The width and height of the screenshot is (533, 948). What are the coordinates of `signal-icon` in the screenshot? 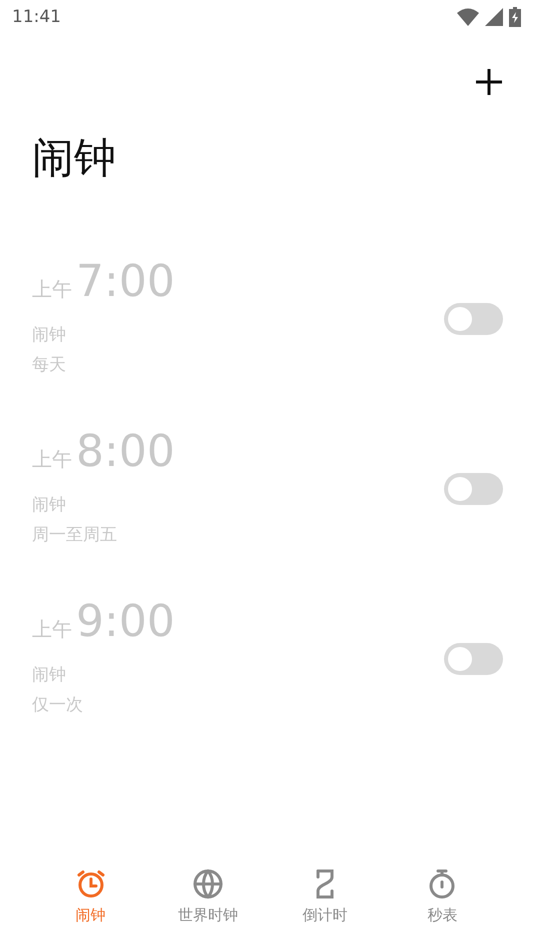 It's located at (494, 17).